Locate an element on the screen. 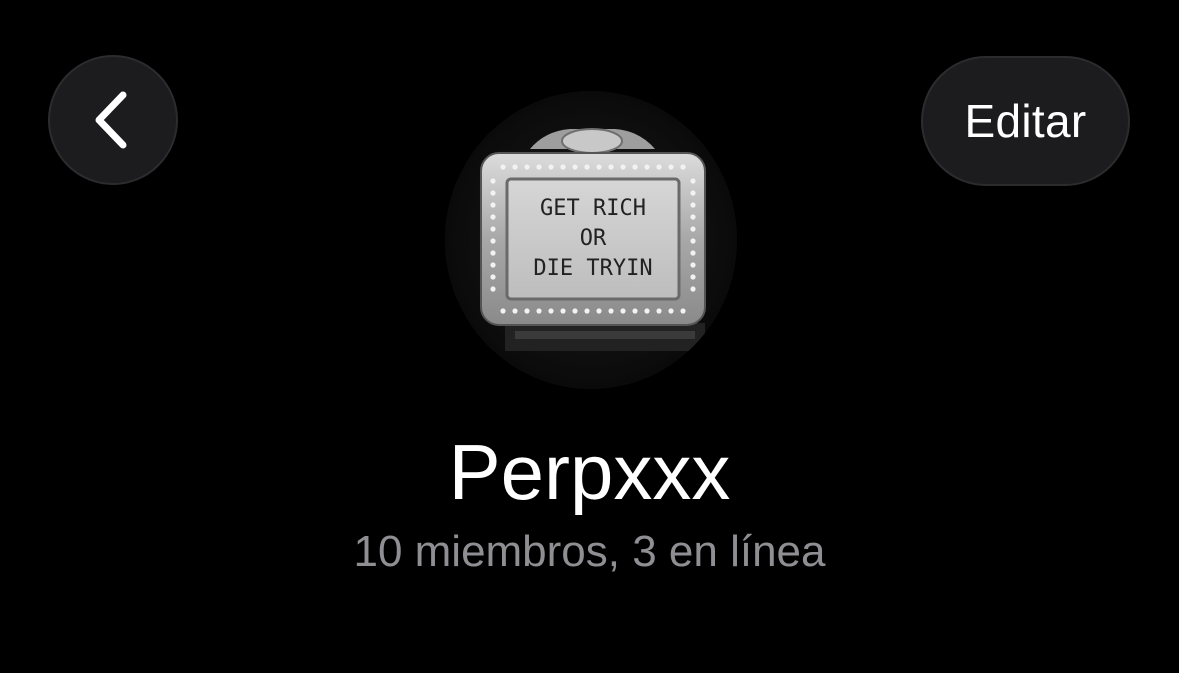  chevron-left-icon is located at coordinates (113, 120).